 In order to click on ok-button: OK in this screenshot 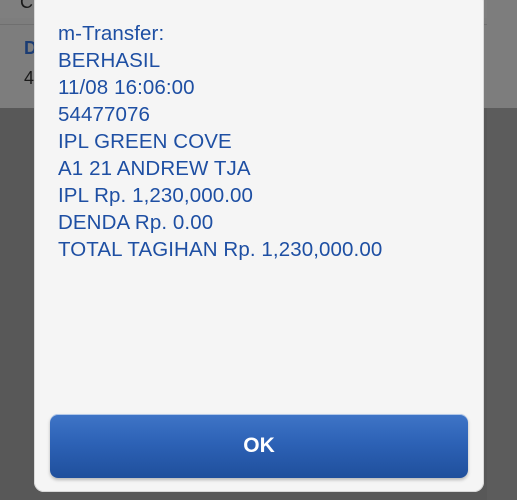, I will do `click(259, 446)`.